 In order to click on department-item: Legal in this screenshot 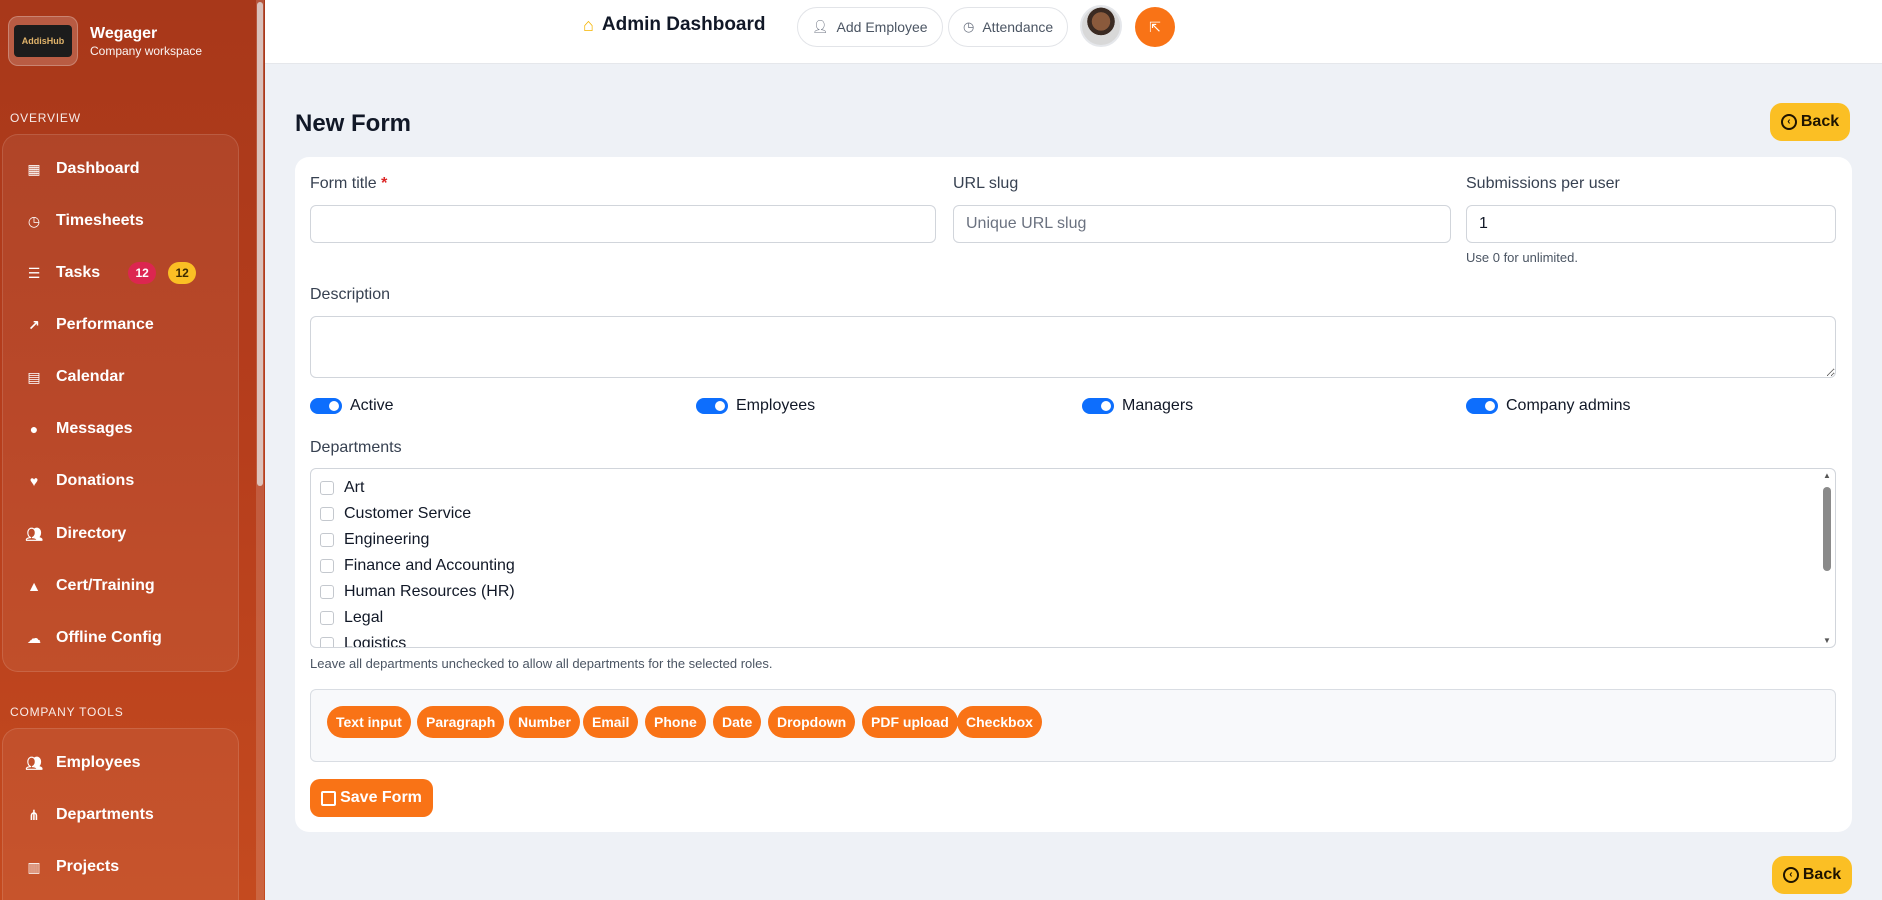, I will do `click(351, 618)`.